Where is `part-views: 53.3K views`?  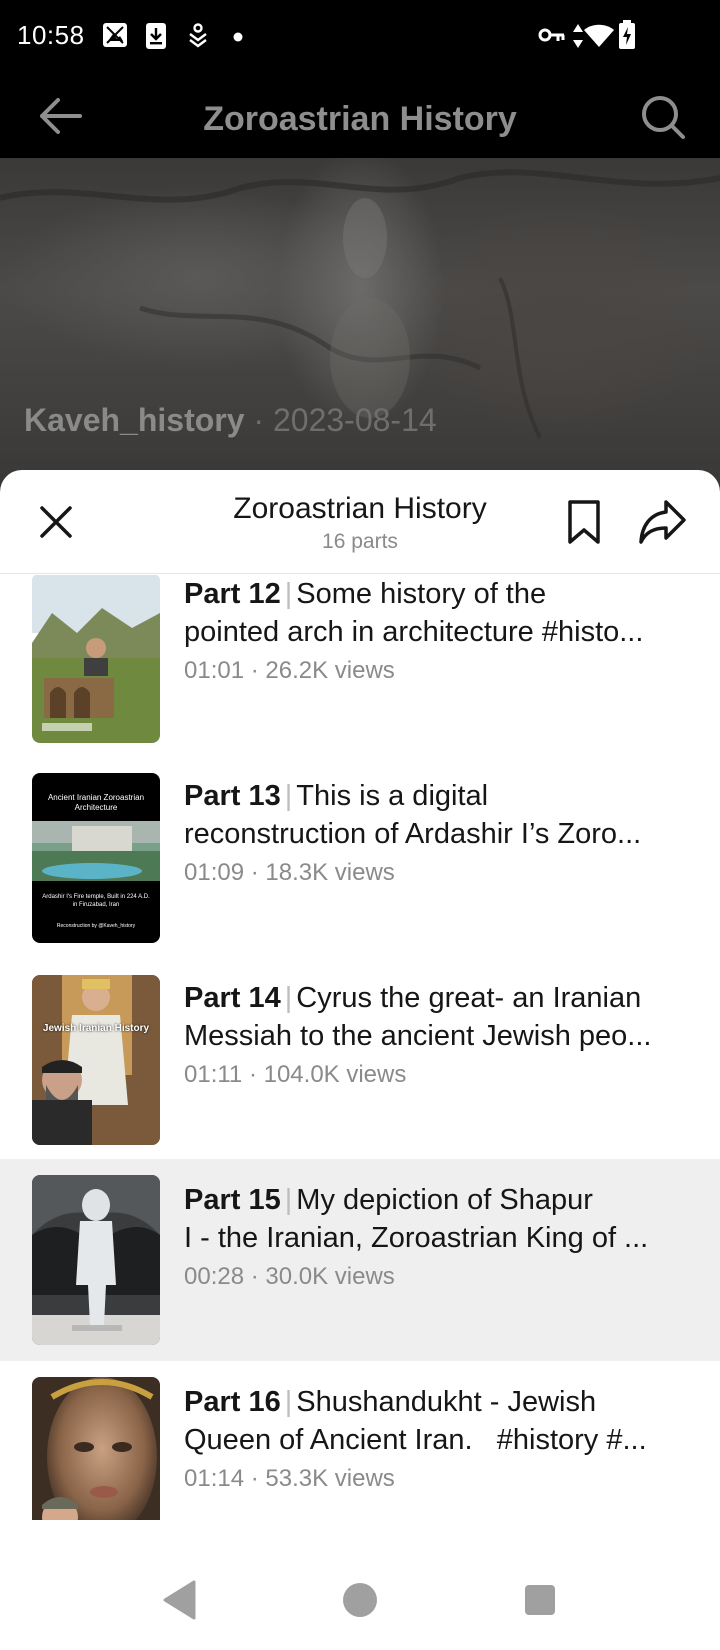
part-views: 53.3K views is located at coordinates (330, 1478).